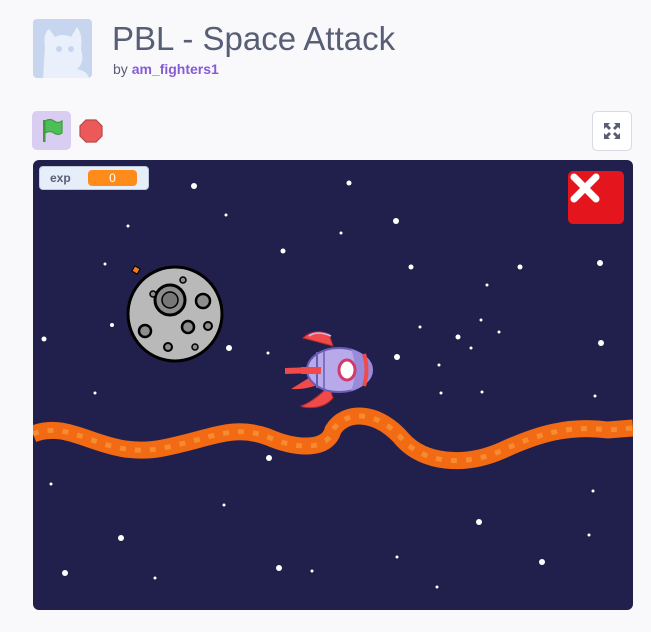  Describe the element at coordinates (329, 370) in the screenshot. I see `rocket-ship` at that location.